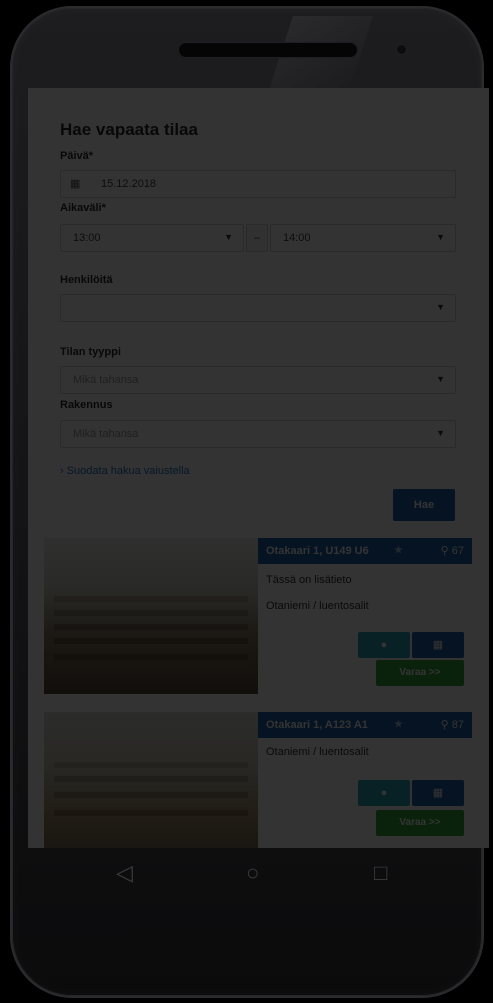  I want to click on capacity-value: 87, so click(457, 725).